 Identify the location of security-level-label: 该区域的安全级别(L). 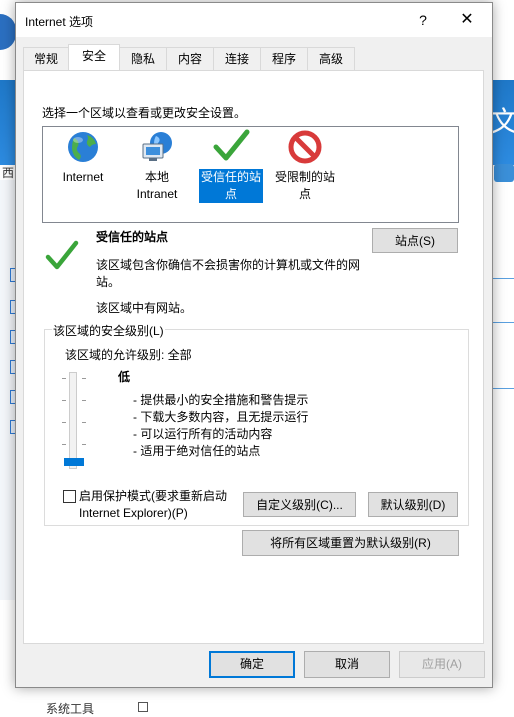
(108, 330).